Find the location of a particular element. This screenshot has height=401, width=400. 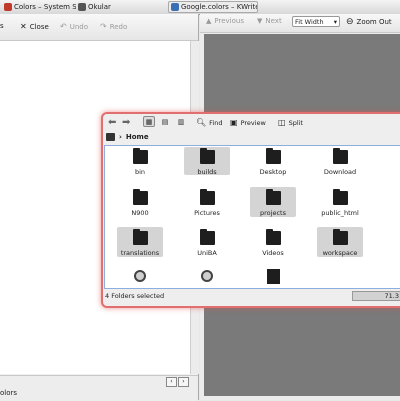

undo-label: Undo is located at coordinates (78, 26).